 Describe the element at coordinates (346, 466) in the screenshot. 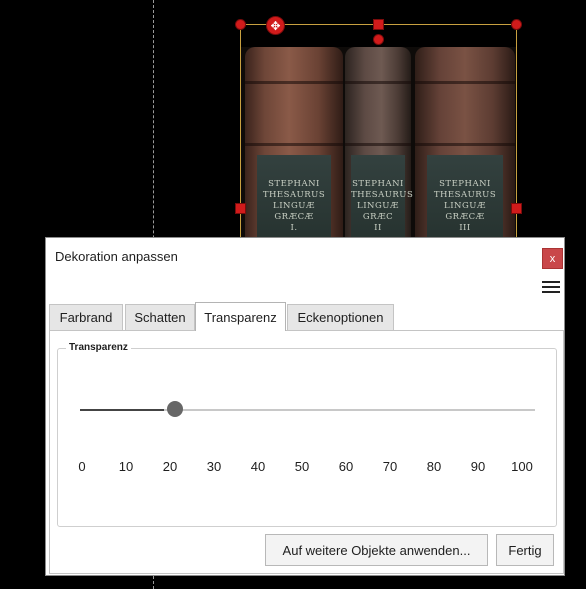

I see `slider-tick-label: 60` at that location.